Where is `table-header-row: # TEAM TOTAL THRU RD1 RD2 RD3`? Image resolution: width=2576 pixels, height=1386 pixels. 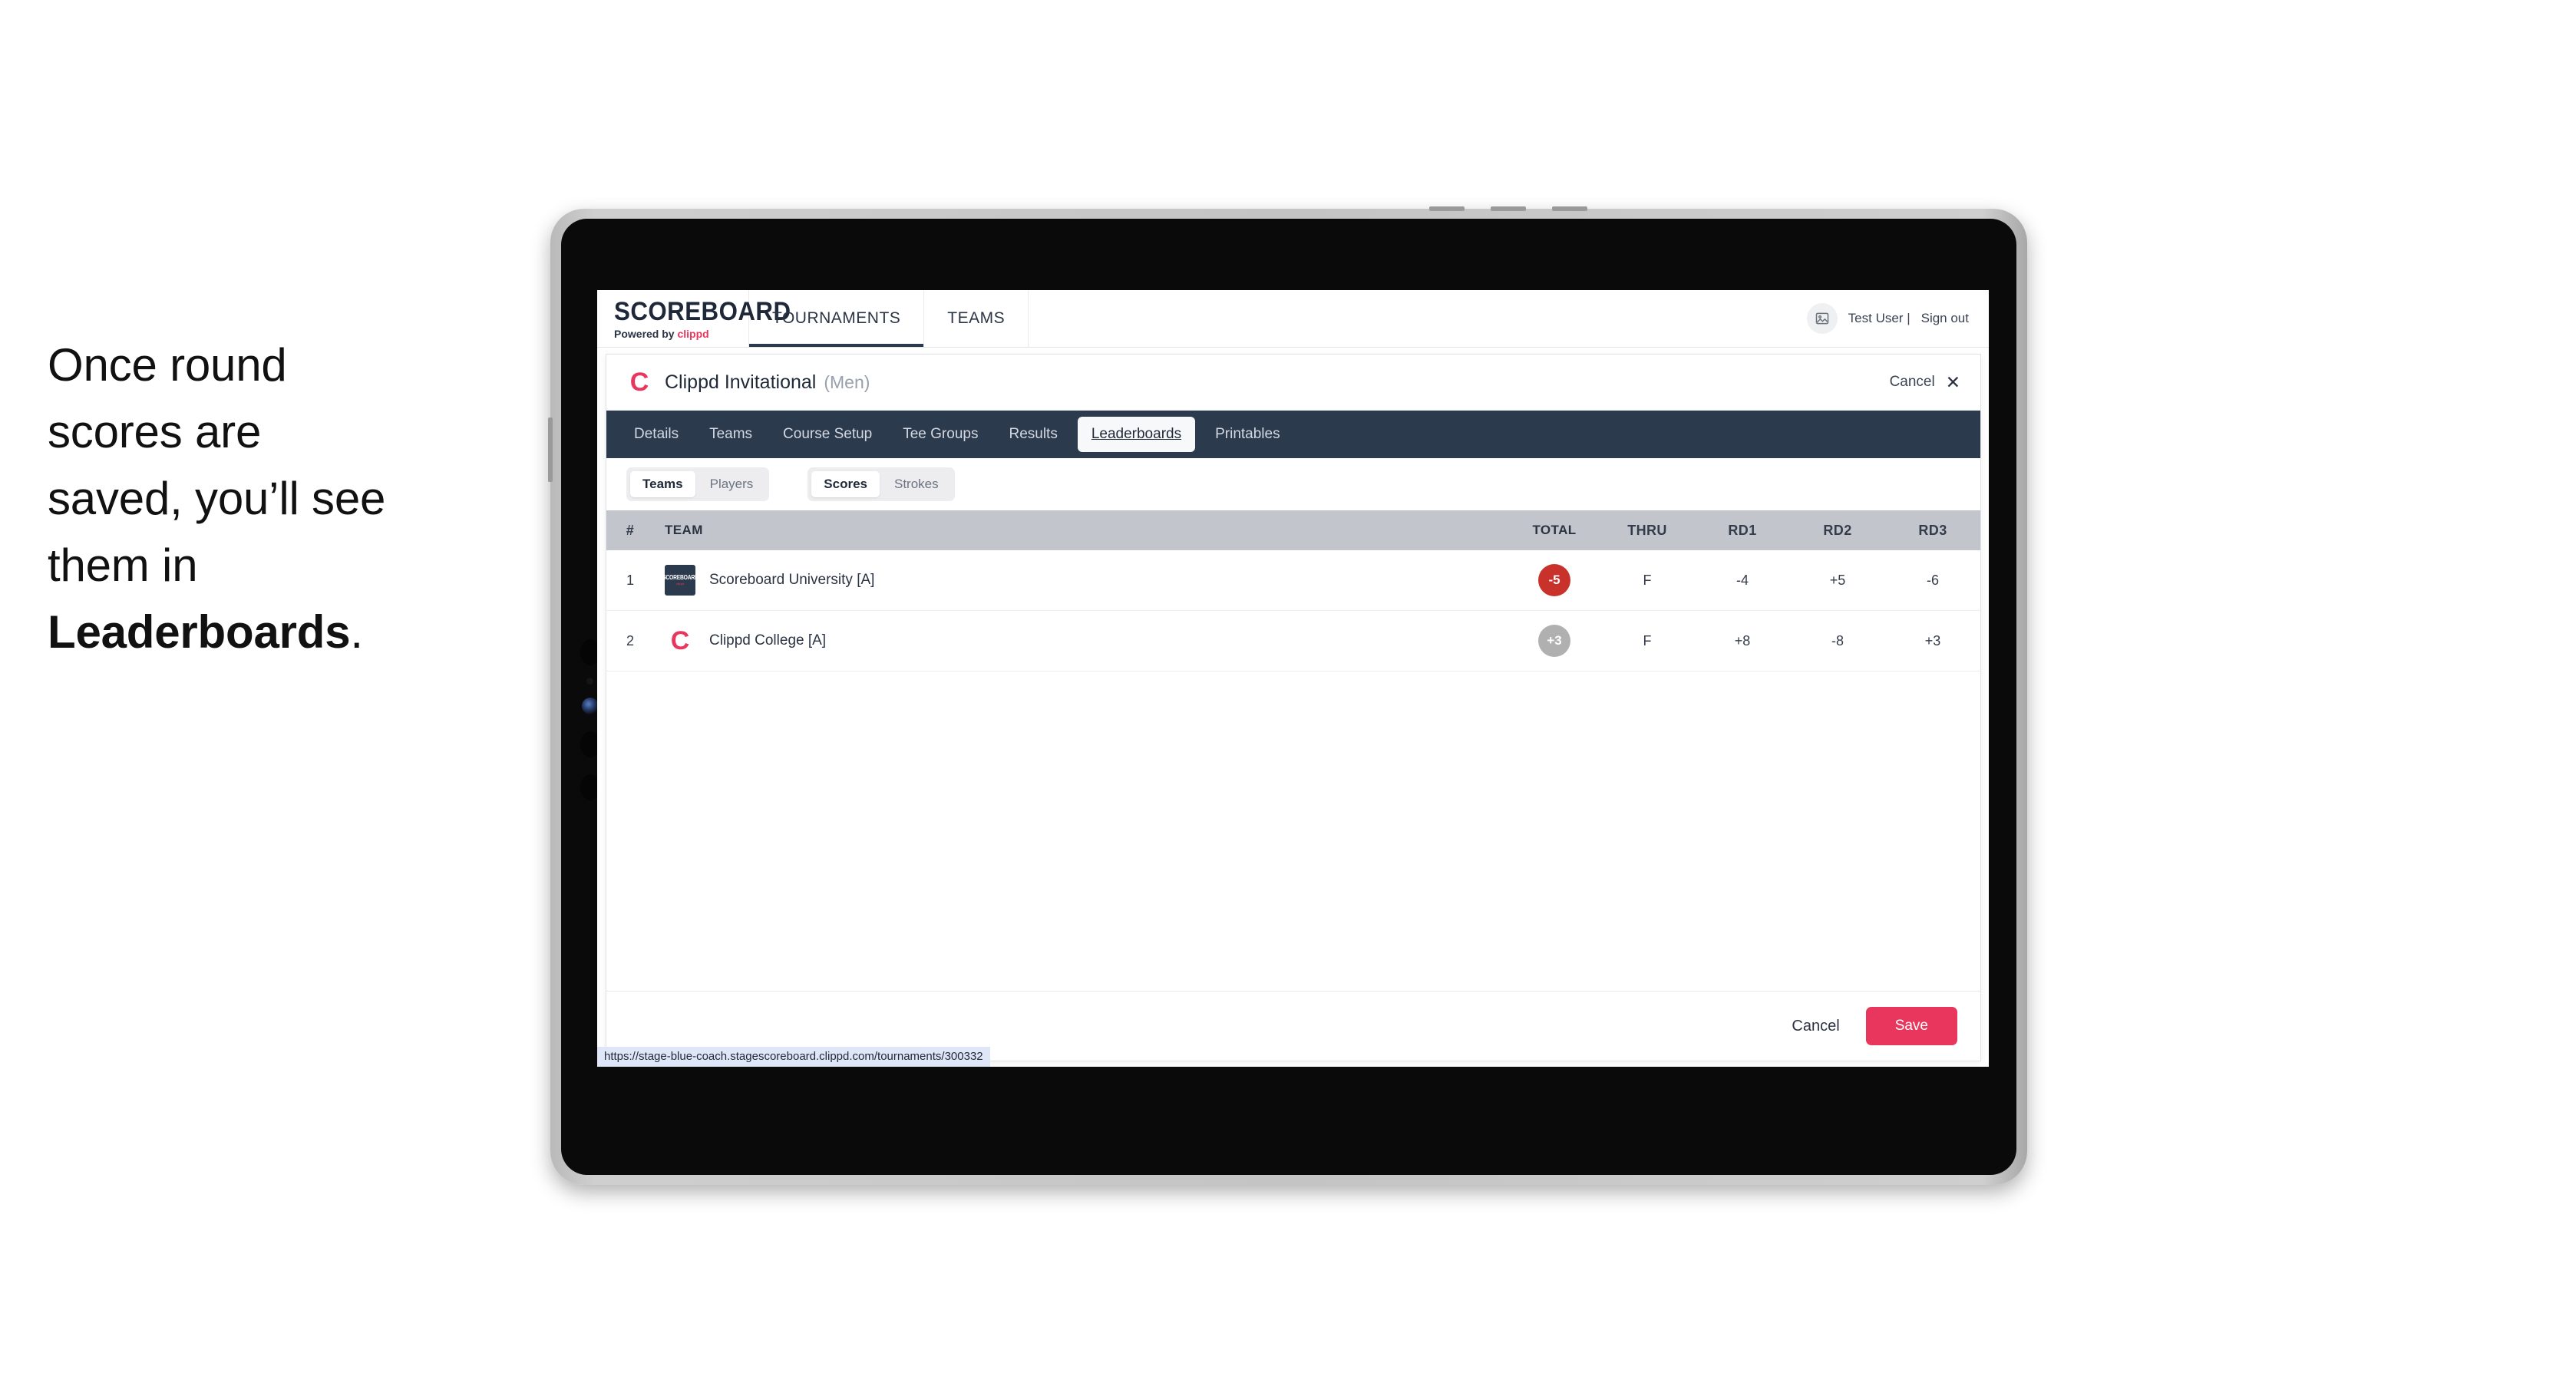
table-header-row: # TEAM TOTAL THRU RD1 RD2 RD3 is located at coordinates (1293, 530).